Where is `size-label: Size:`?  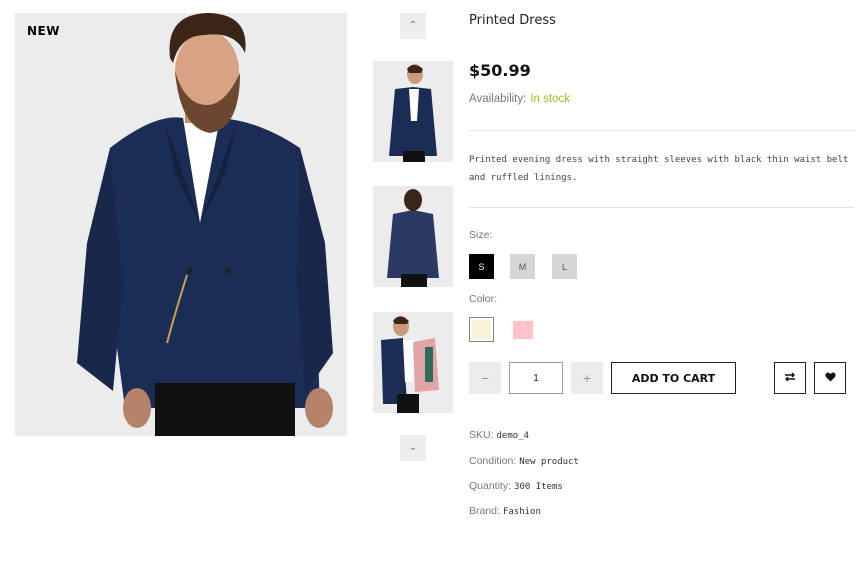 size-label: Size: is located at coordinates (481, 235).